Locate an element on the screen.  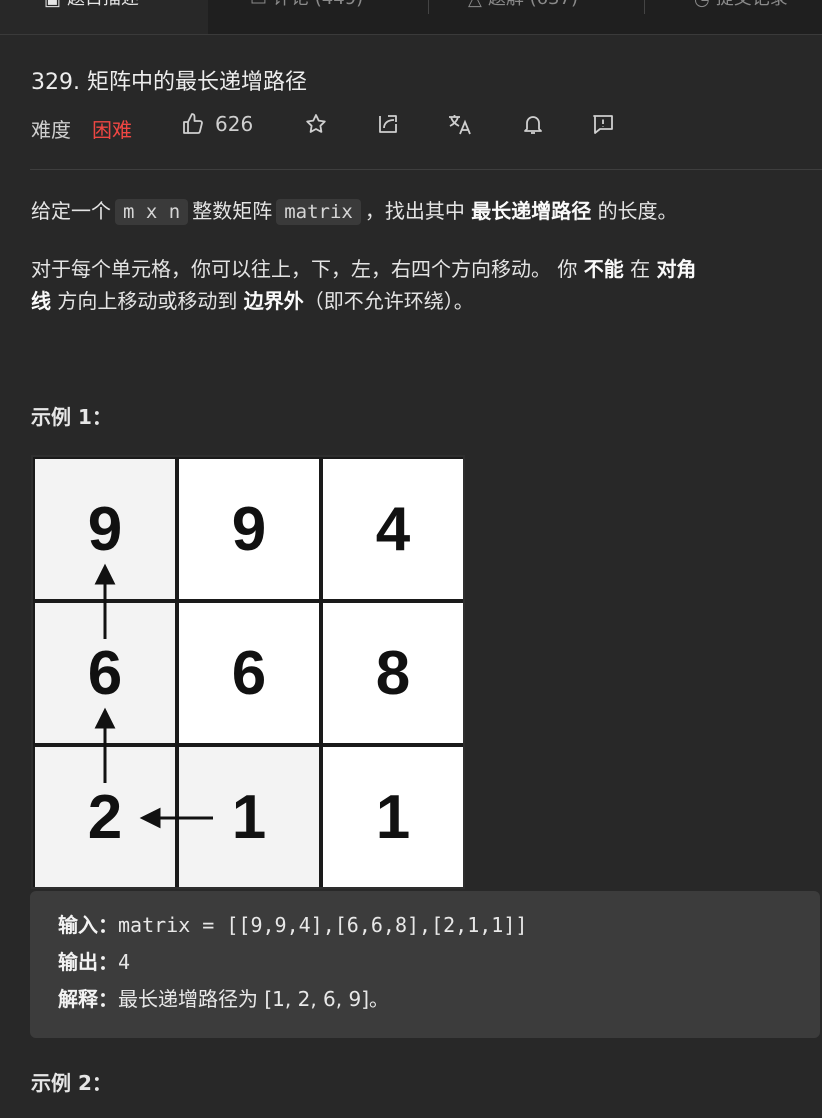
example-input: 输入：matrix = [[9,9,4],[6,6,8],[2,1,1]] is located at coordinates (293, 925).